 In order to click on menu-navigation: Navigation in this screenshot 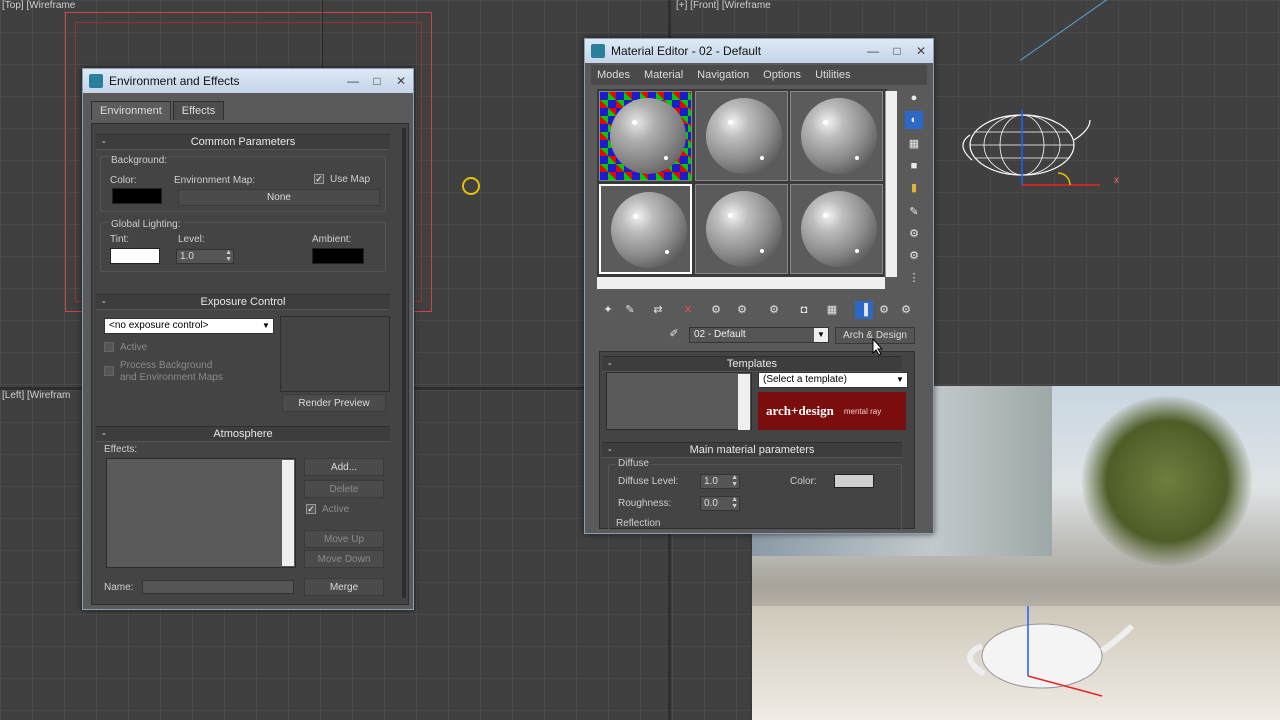, I will do `click(723, 75)`.